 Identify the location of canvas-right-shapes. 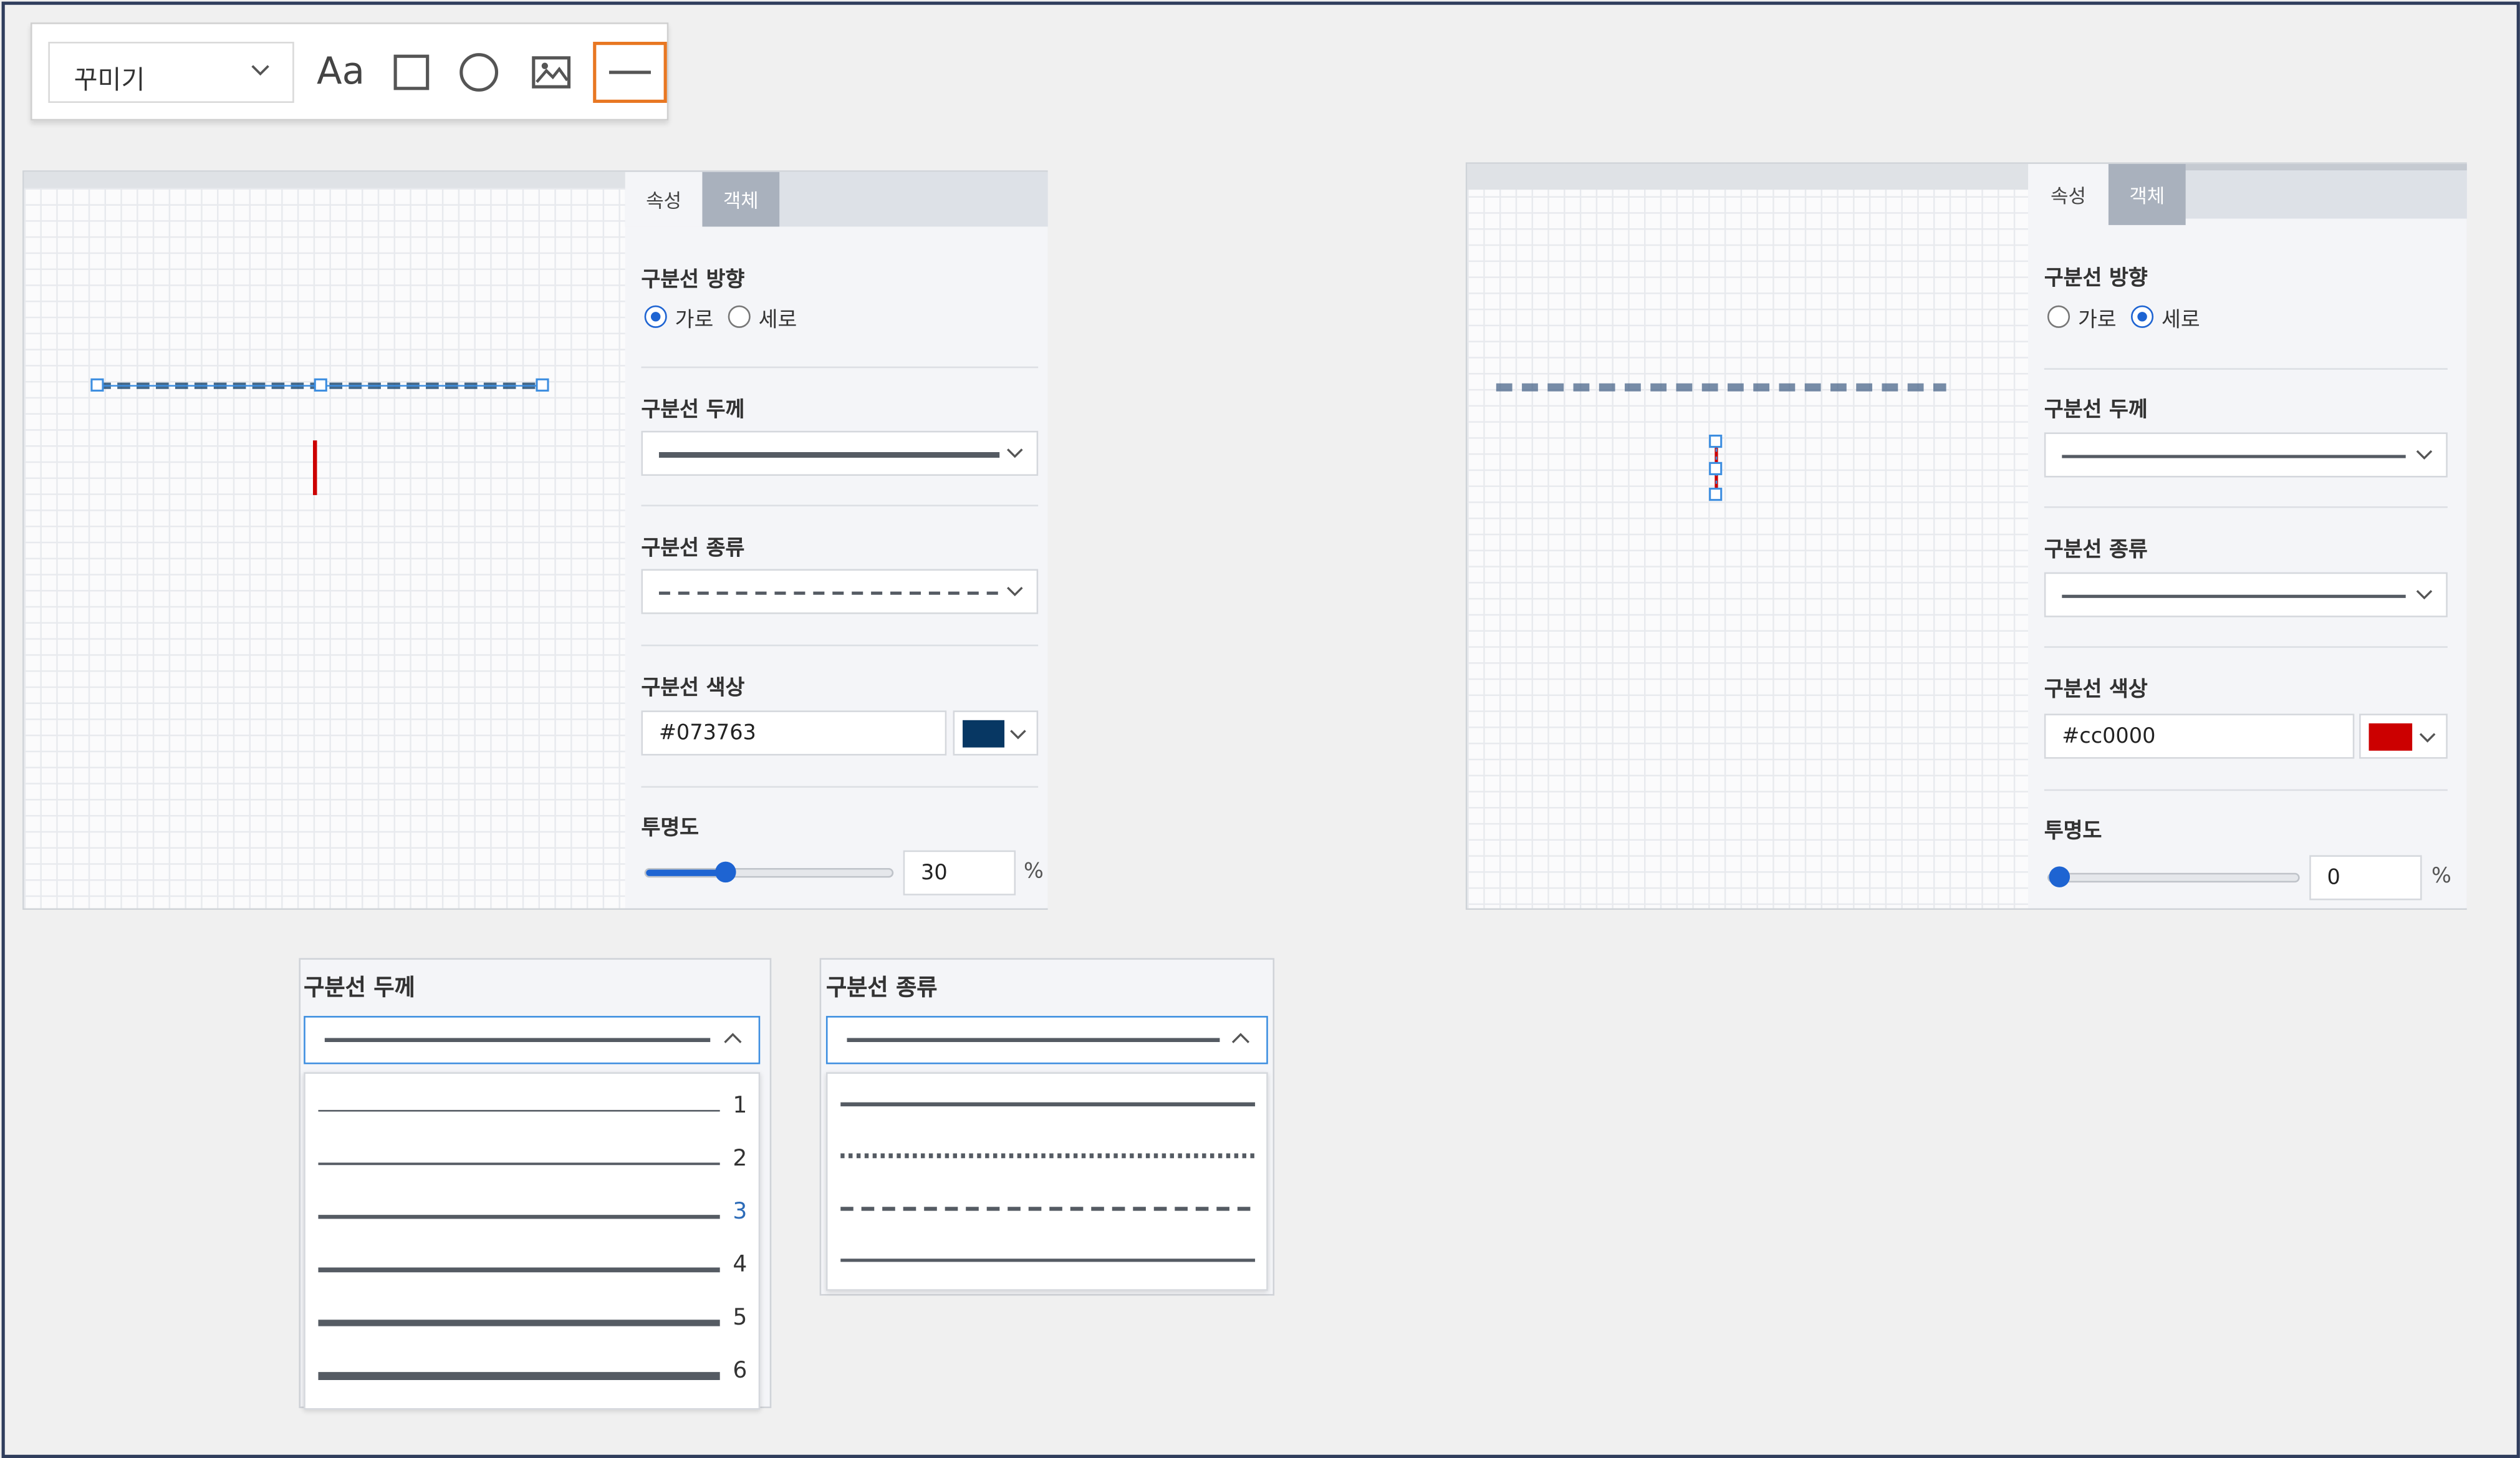
(1721, 442).